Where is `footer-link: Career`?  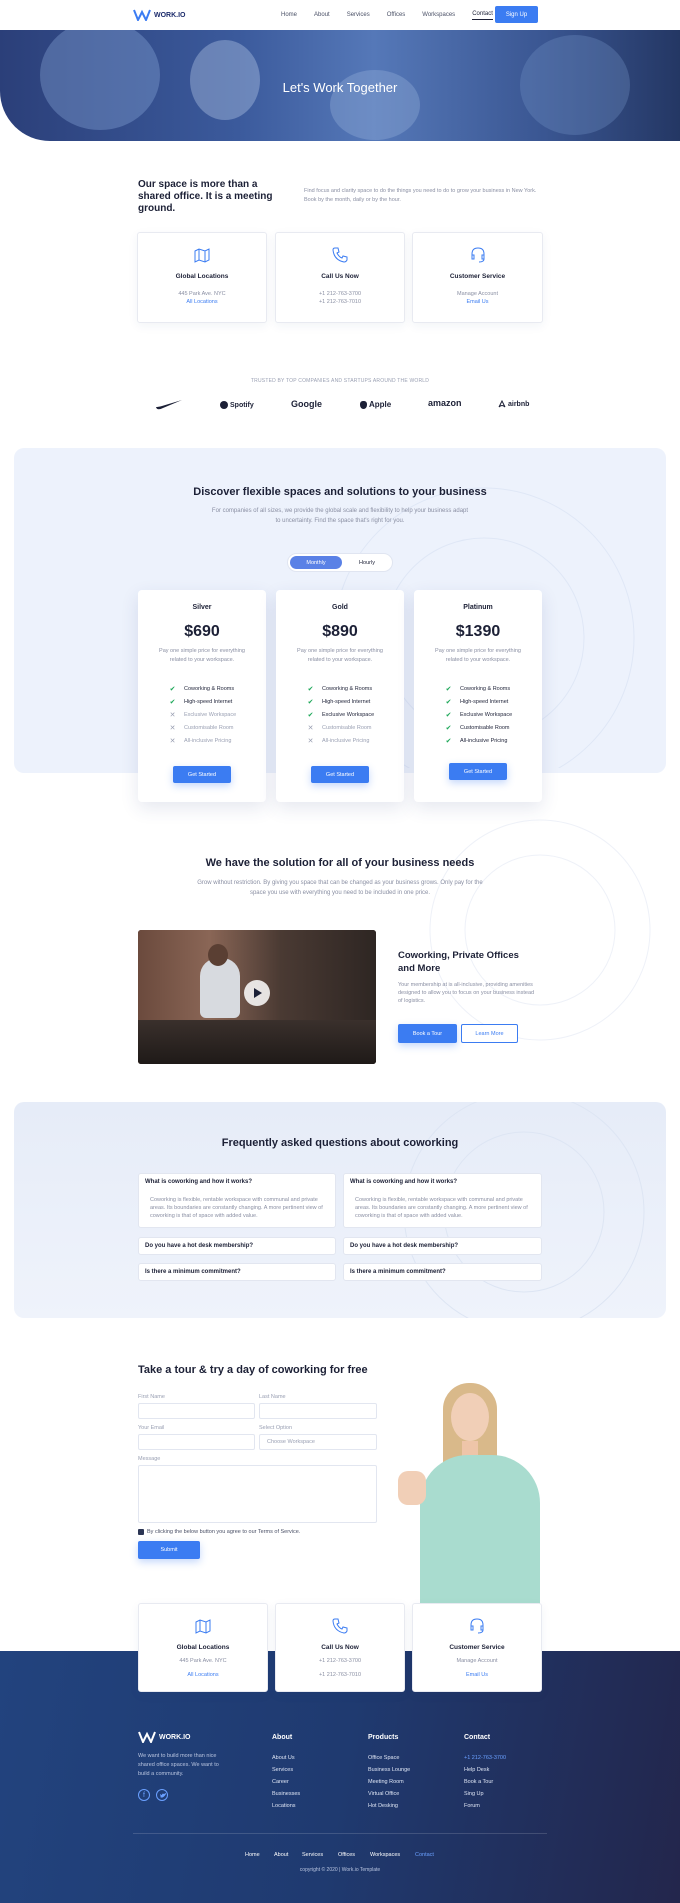 footer-link: Career is located at coordinates (280, 1782).